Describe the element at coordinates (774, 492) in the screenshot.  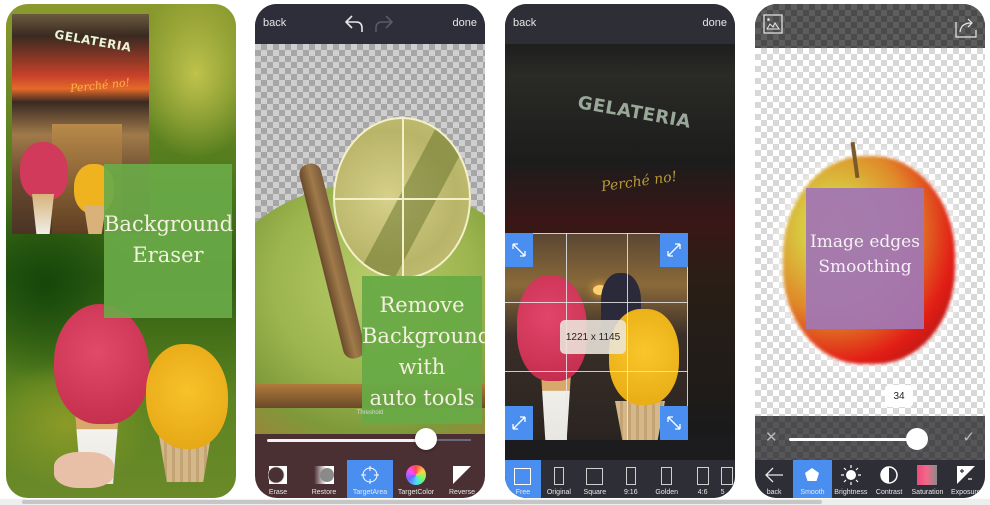
I see `tool-label: back` at that location.